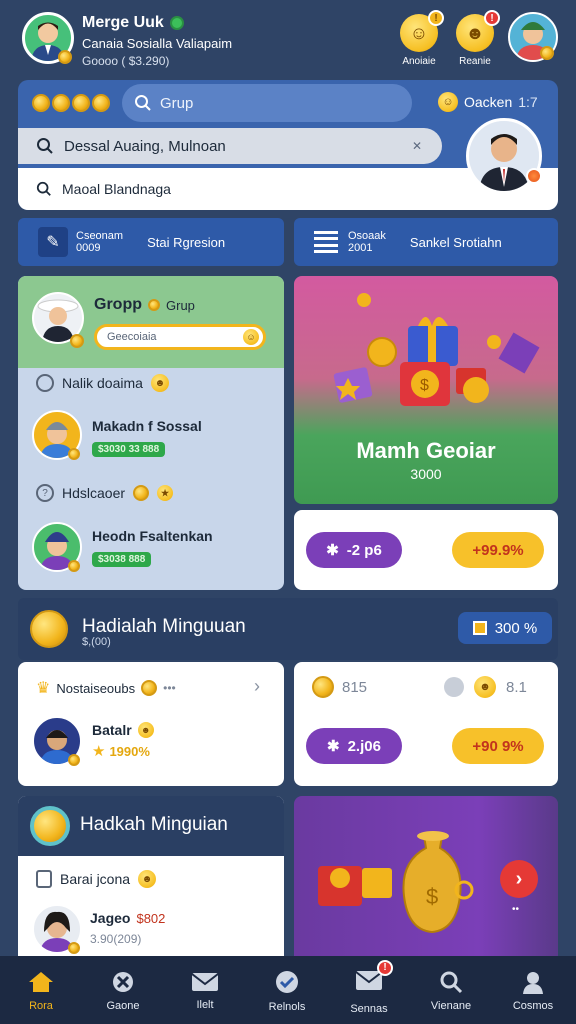 This screenshot has height=1024, width=576. I want to click on crown-icon: ♛, so click(43, 688).